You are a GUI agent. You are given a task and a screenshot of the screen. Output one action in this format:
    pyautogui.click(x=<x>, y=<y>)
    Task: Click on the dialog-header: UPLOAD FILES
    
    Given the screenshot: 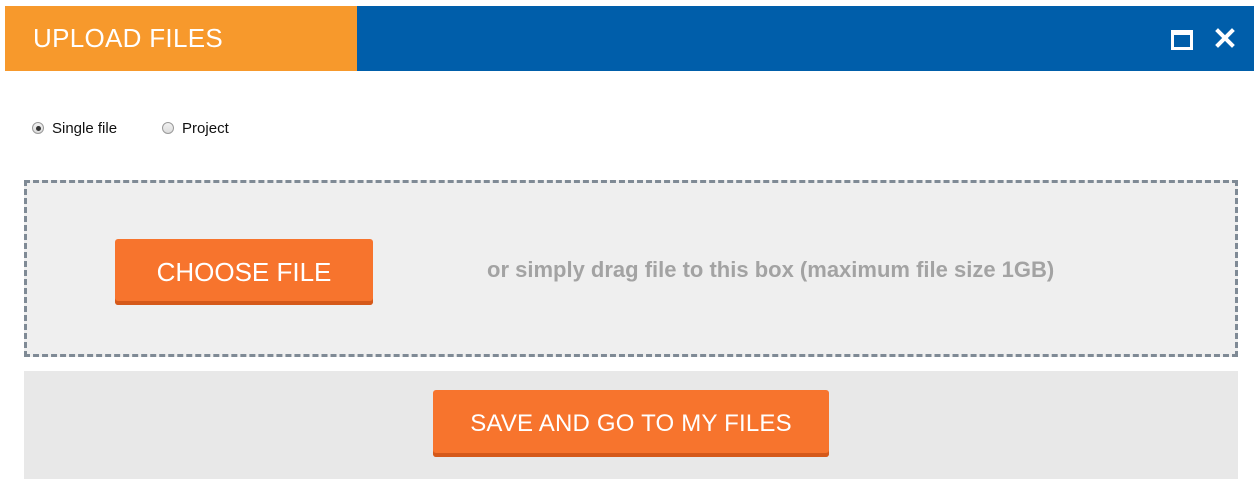 What is the action you would take?
    pyautogui.click(x=629, y=38)
    